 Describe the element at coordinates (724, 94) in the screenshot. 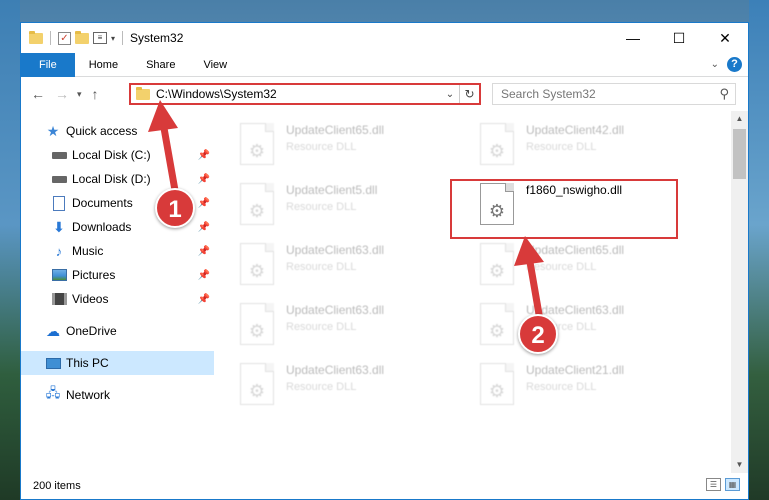

I see `search-icon: ⚲` at that location.